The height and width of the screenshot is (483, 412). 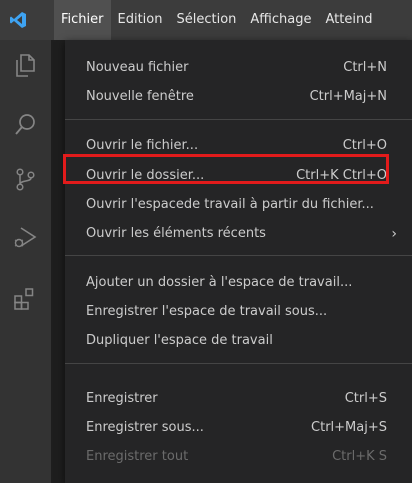 I want to click on menu-item-duplicate-workspace: Dupliquer l'espace de travail, so click(x=231, y=341).